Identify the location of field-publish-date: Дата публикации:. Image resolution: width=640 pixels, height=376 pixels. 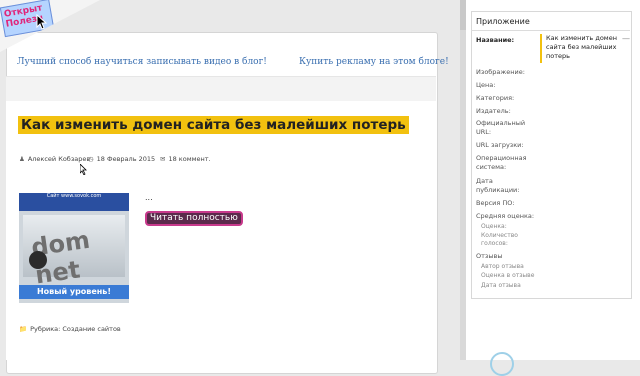
(498, 185).